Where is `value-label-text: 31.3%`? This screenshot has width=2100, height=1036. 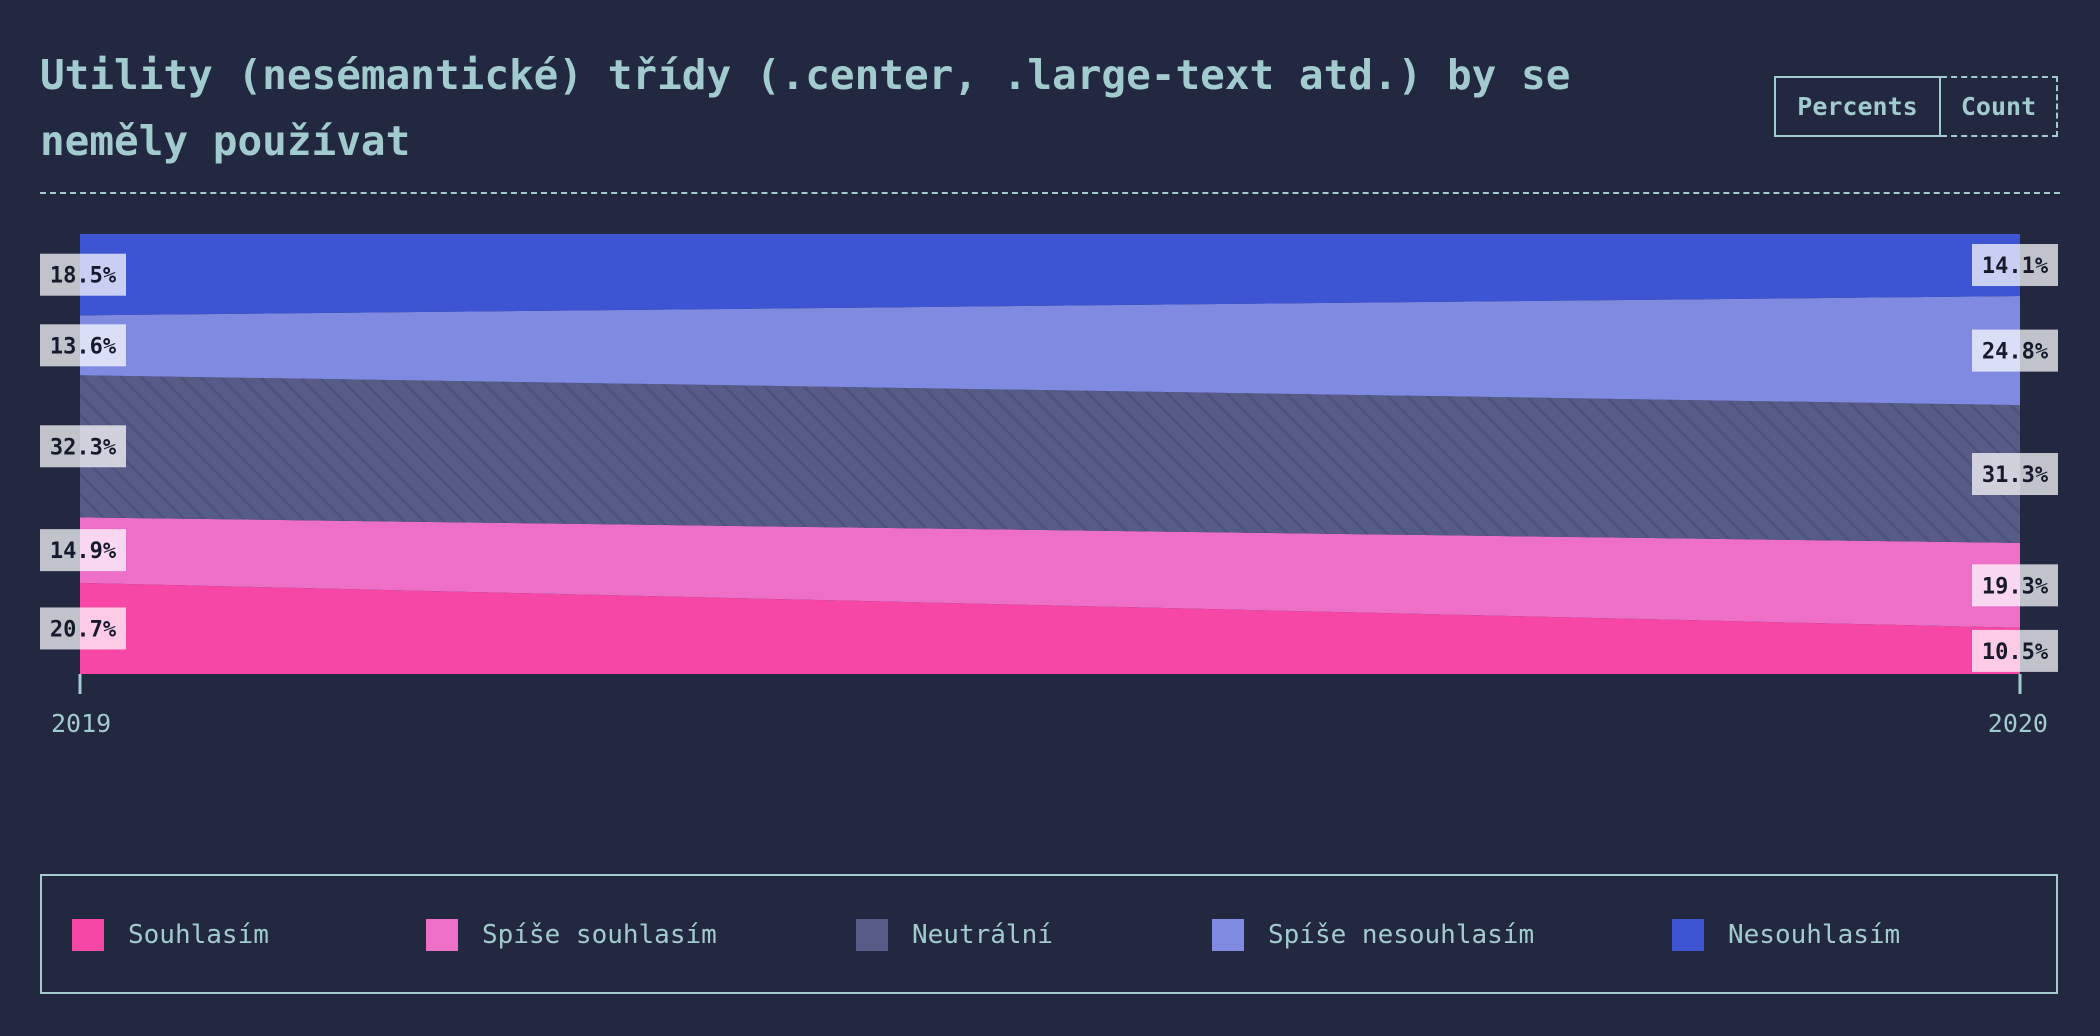 value-label-text: 31.3% is located at coordinates (2015, 475).